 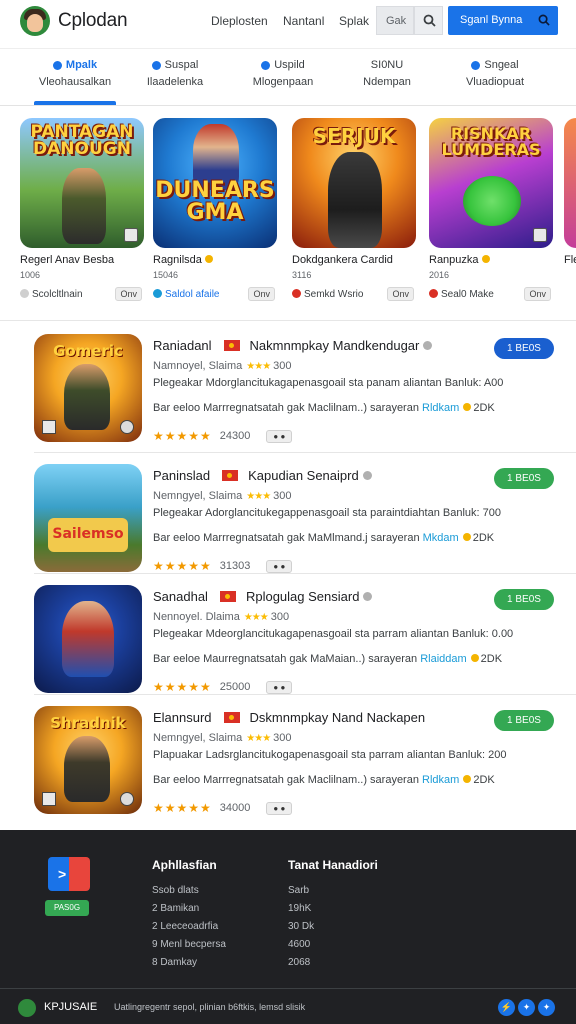 I want to click on heart-icon, so click(x=24, y=293).